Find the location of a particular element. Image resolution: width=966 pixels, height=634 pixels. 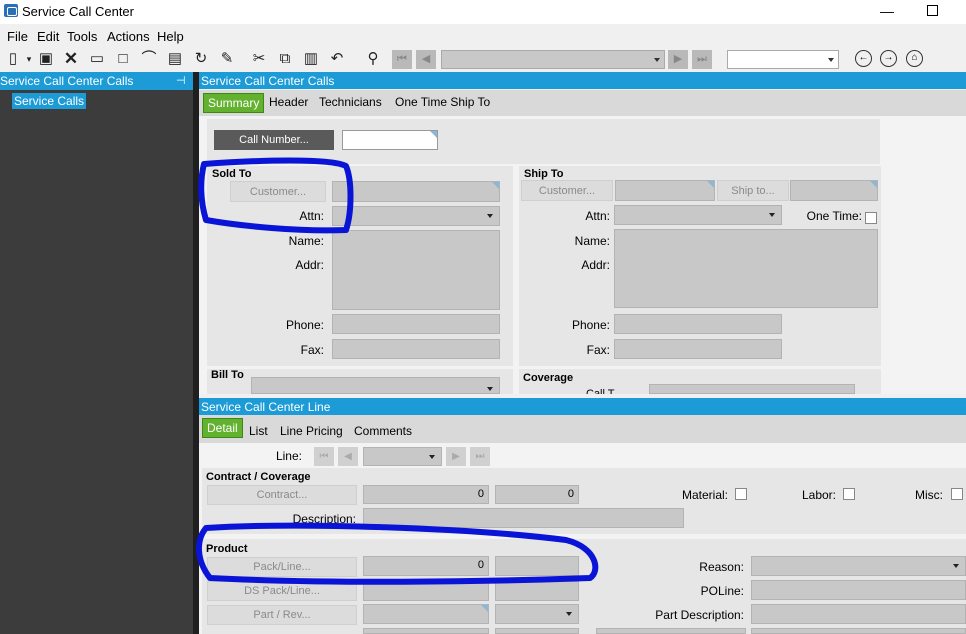

line-tab-strip: Detail List Line Pricing Comments is located at coordinates (582, 429).